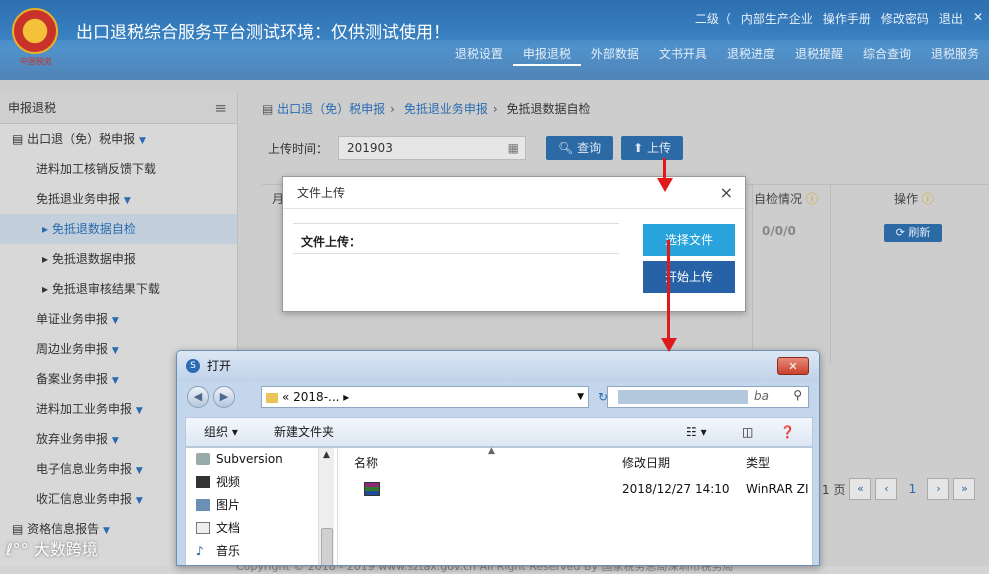 This screenshot has width=989, height=574. What do you see at coordinates (118, 139) in the screenshot?
I see `sidebar-item-export-declare: ▤ 出口退（免）税申报 ▼` at bounding box center [118, 139].